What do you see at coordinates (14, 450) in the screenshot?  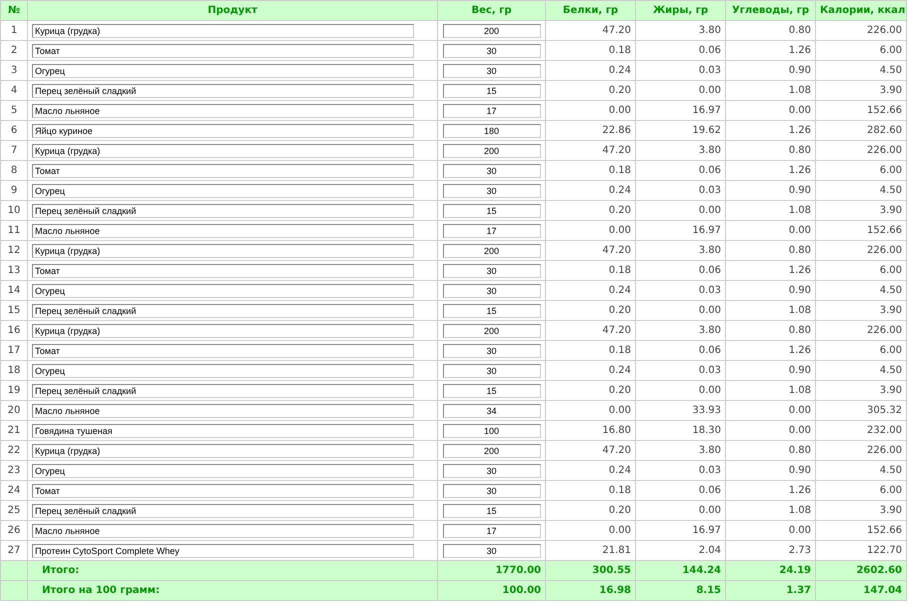 I see `row-number: 22` at bounding box center [14, 450].